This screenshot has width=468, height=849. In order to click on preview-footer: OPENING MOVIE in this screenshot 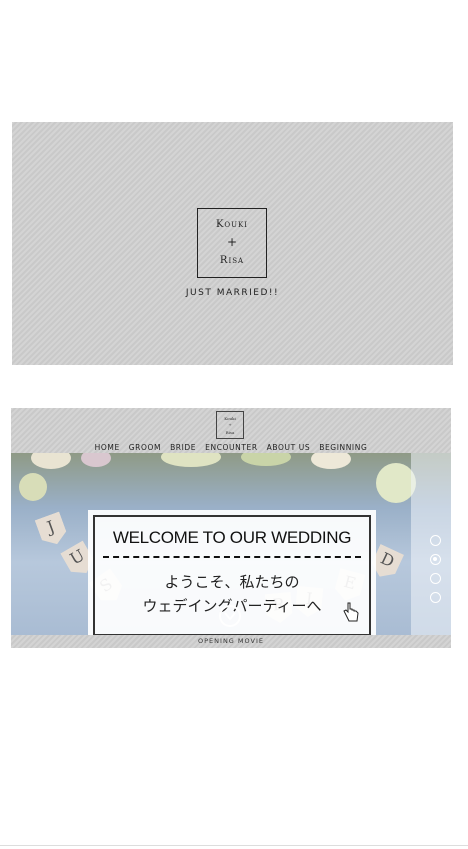, I will do `click(231, 641)`.